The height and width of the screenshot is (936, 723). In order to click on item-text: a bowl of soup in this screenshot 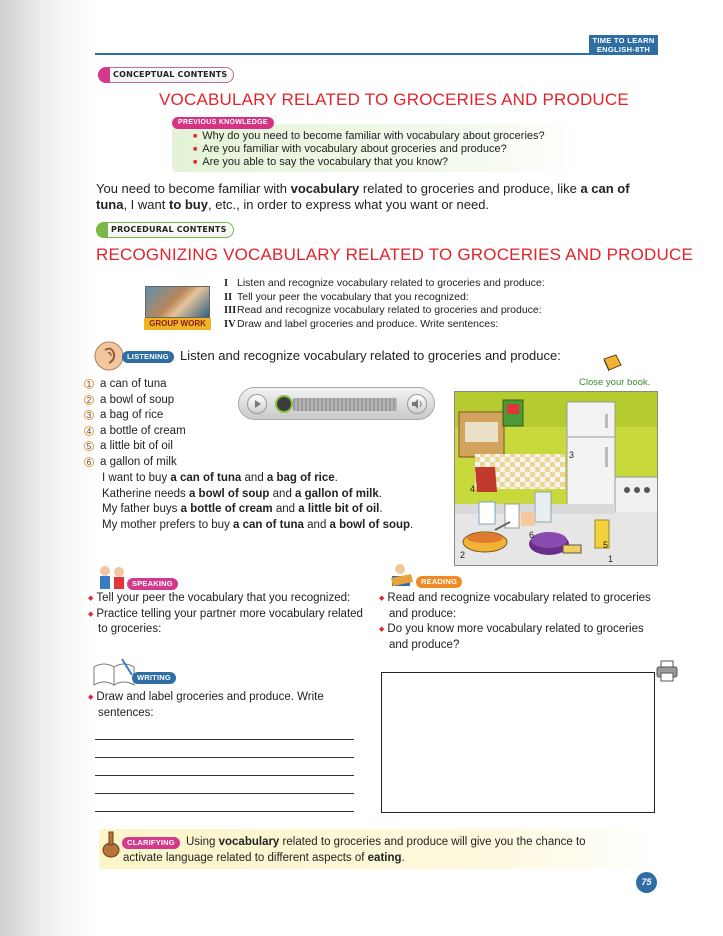, I will do `click(137, 399)`.